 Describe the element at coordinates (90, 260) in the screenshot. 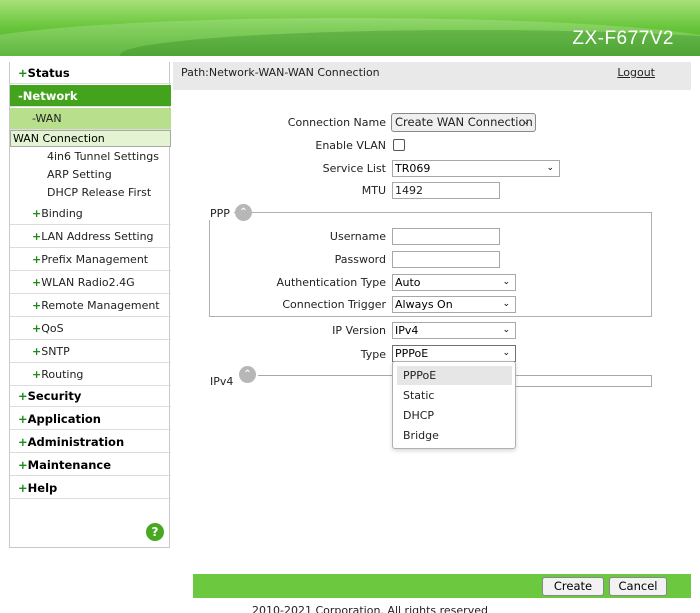

I see `sidebar-item-prefix-management: +Prefix Management` at that location.